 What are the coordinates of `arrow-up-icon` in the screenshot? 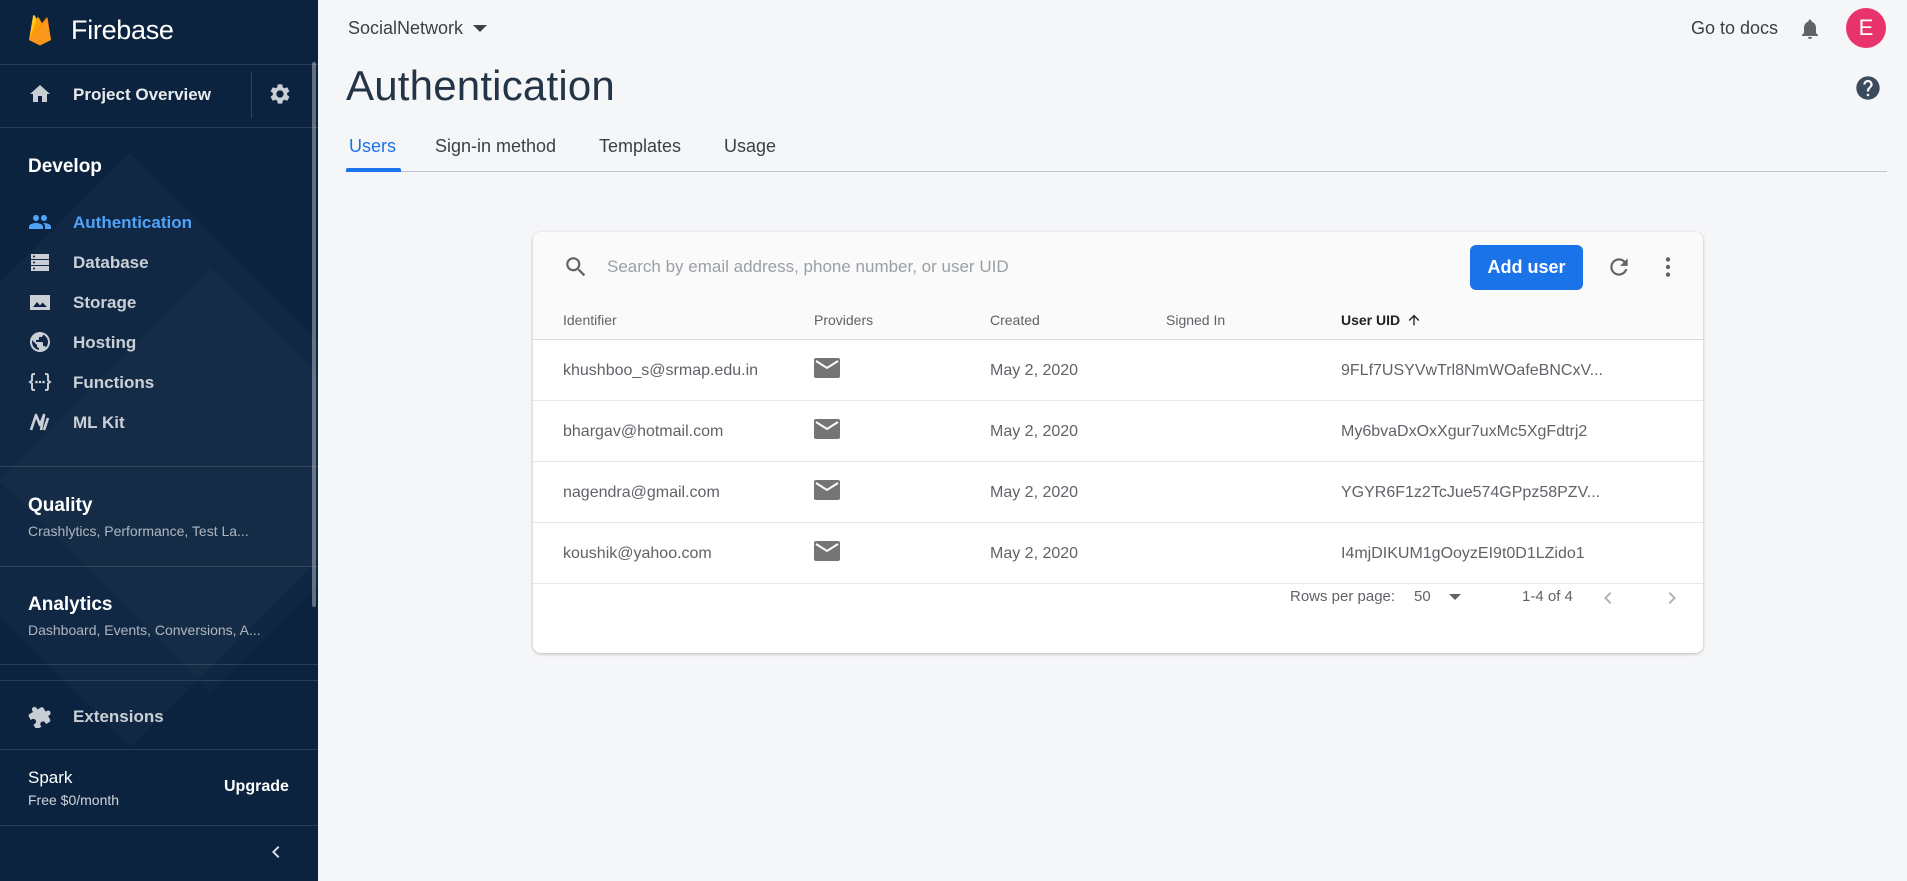 It's located at (1414, 320).